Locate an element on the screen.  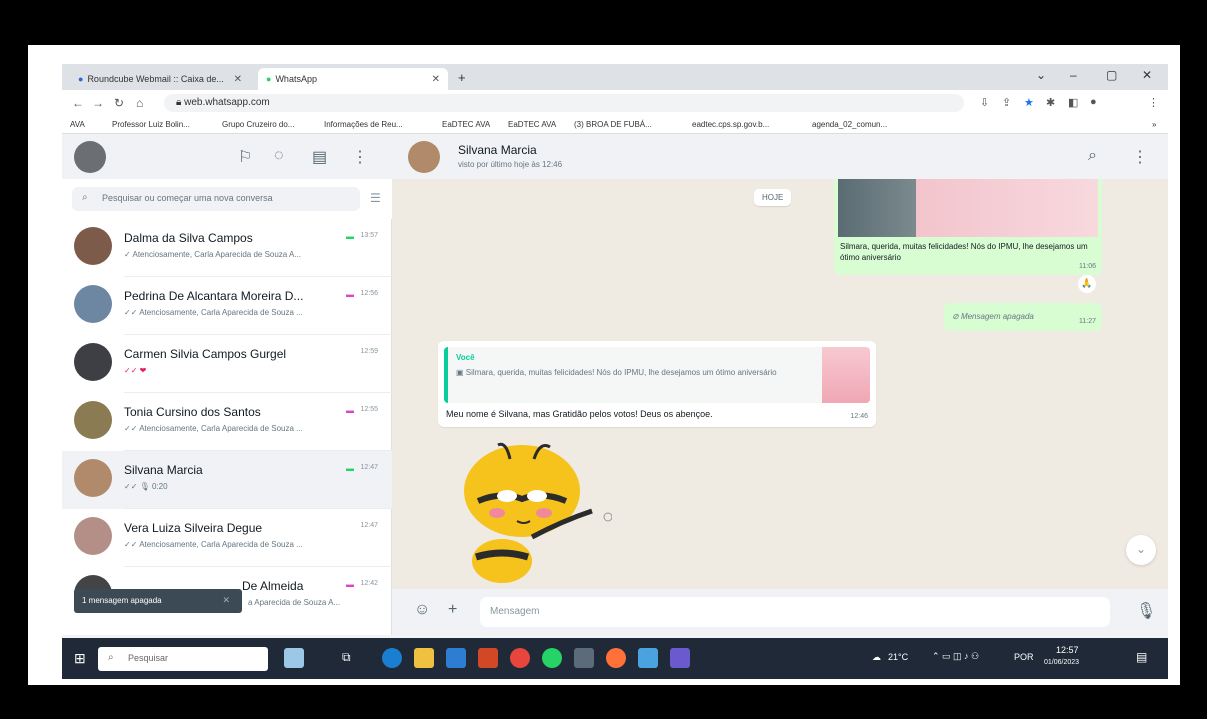
chevron-down-icon: ⌄ is located at coordinates (1041, 75).